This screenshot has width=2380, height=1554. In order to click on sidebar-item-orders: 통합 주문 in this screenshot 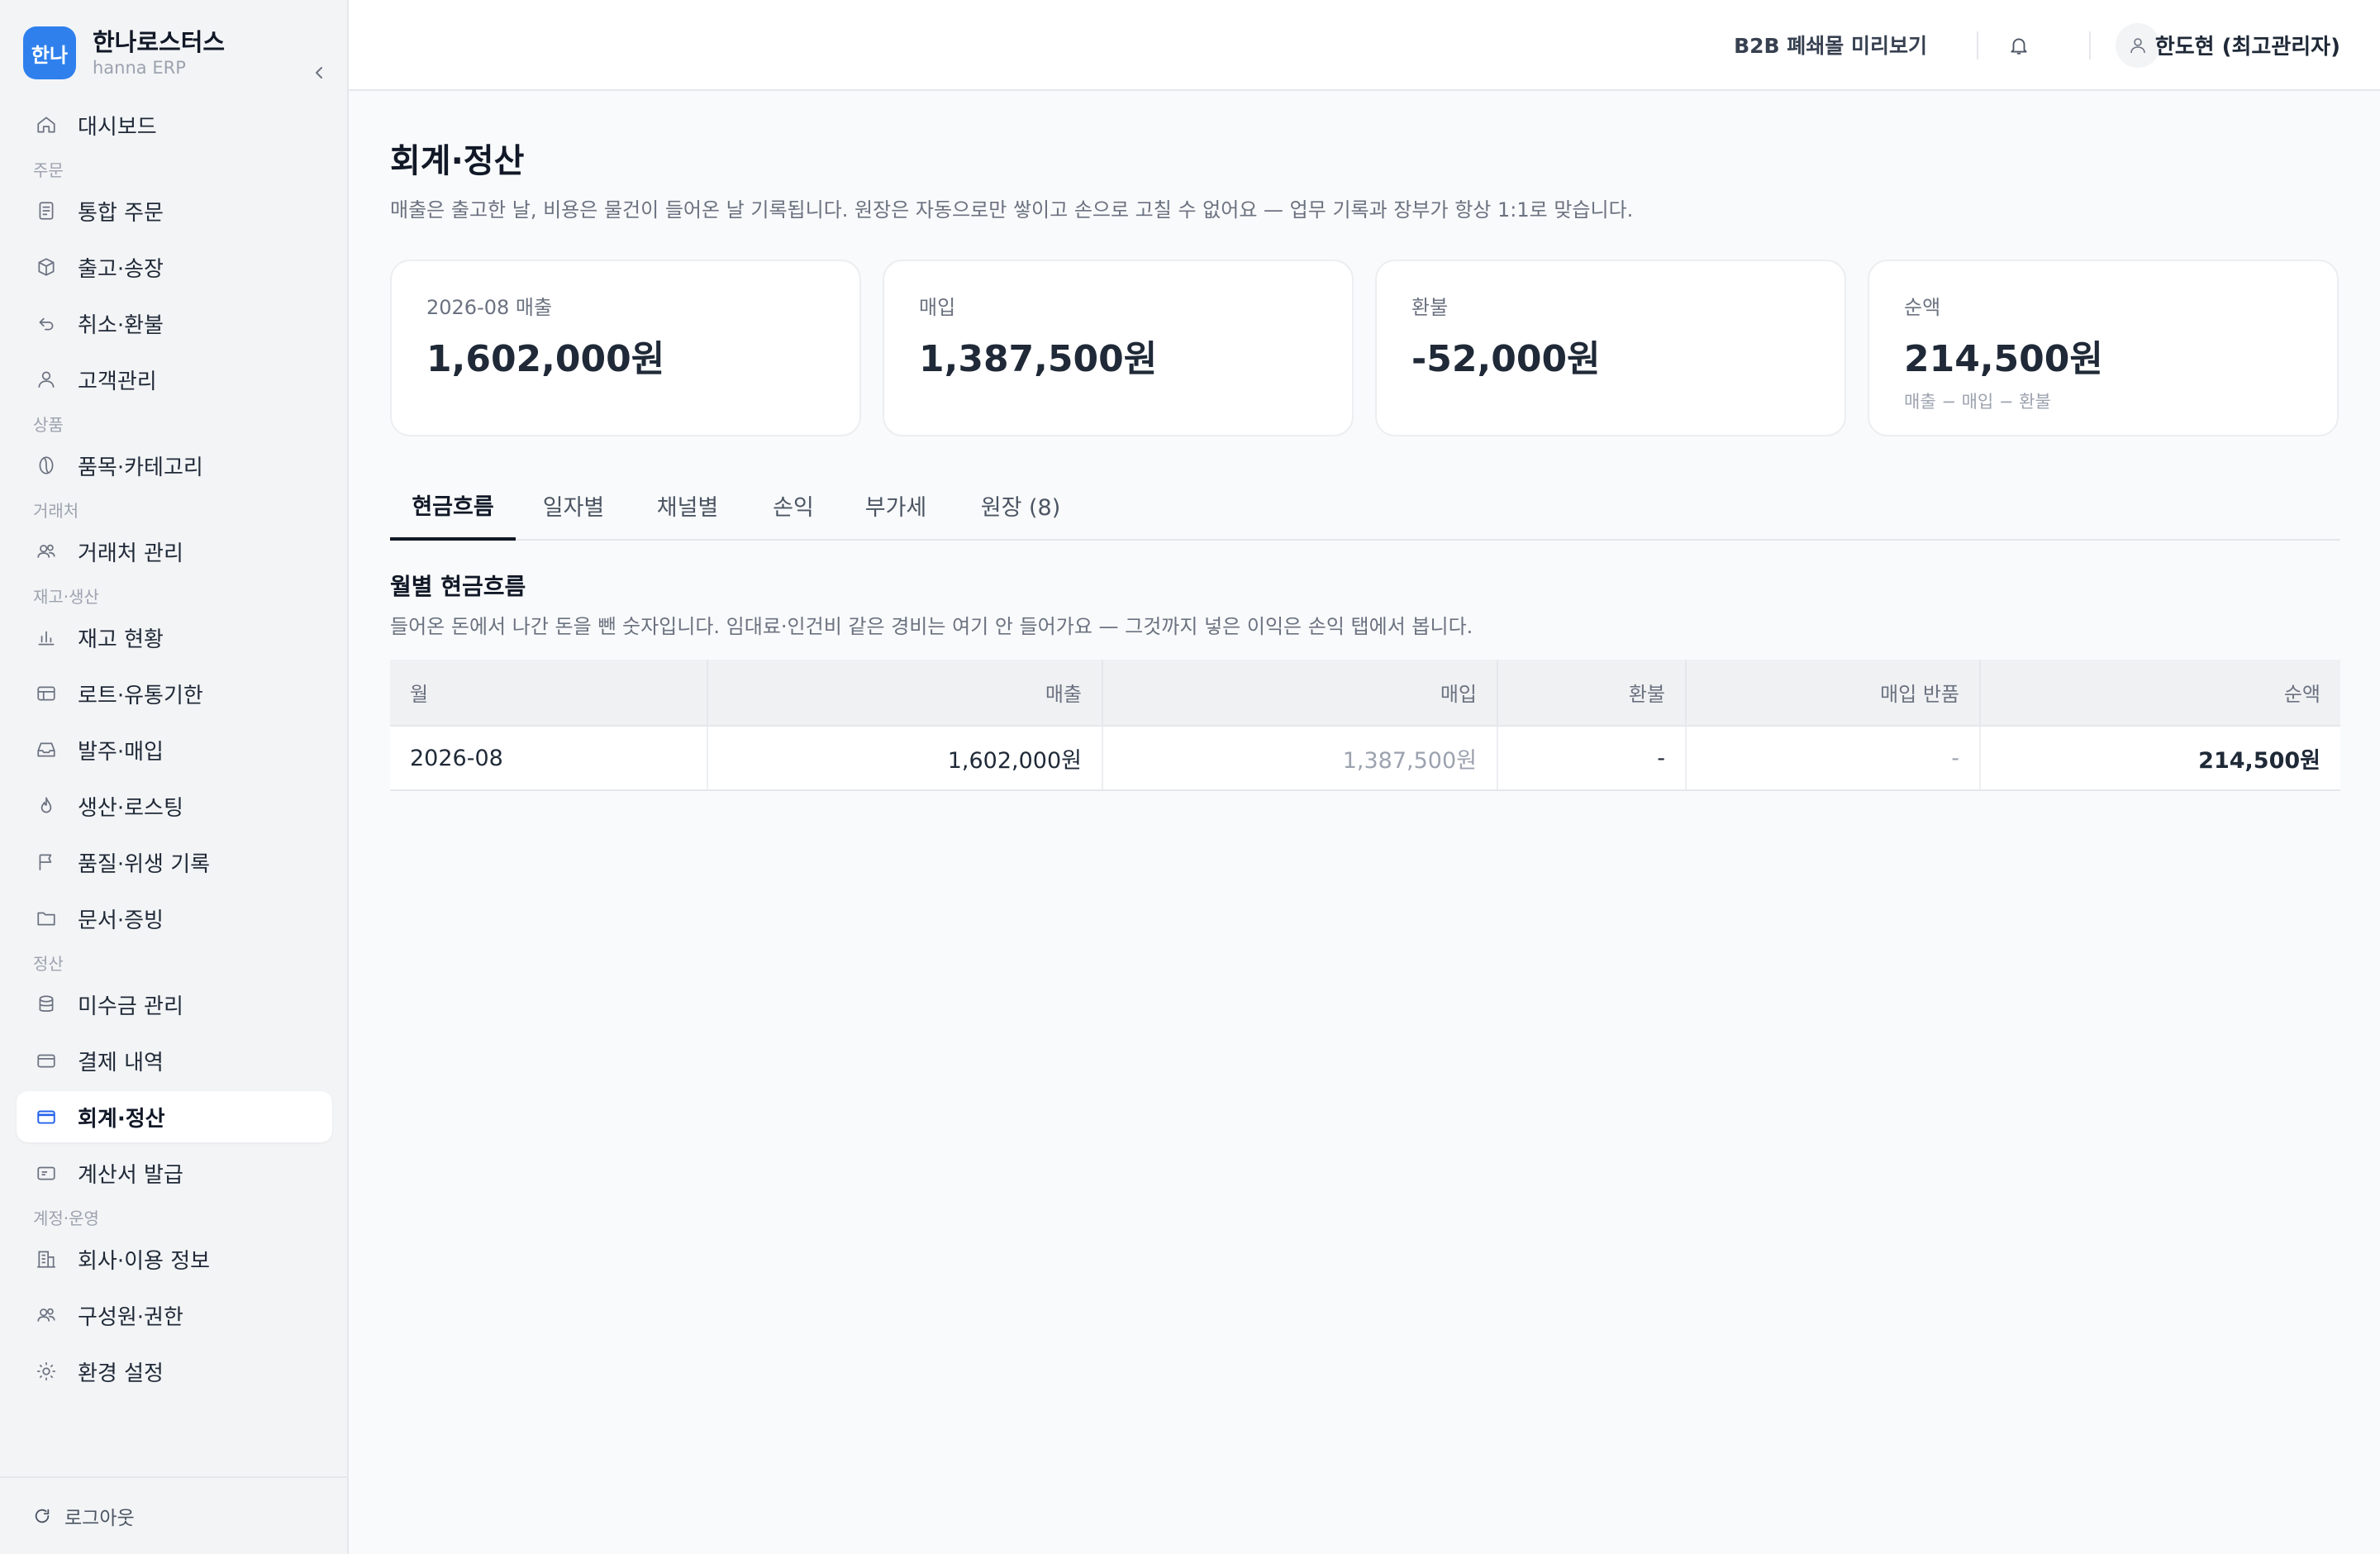, I will do `click(174, 210)`.